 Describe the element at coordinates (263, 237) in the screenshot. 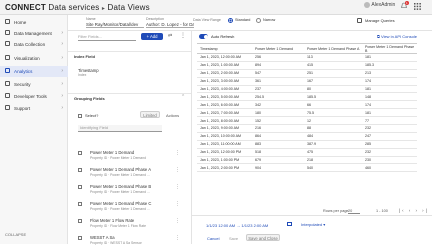

I see `save-and-close-button: Save and Close` at that location.